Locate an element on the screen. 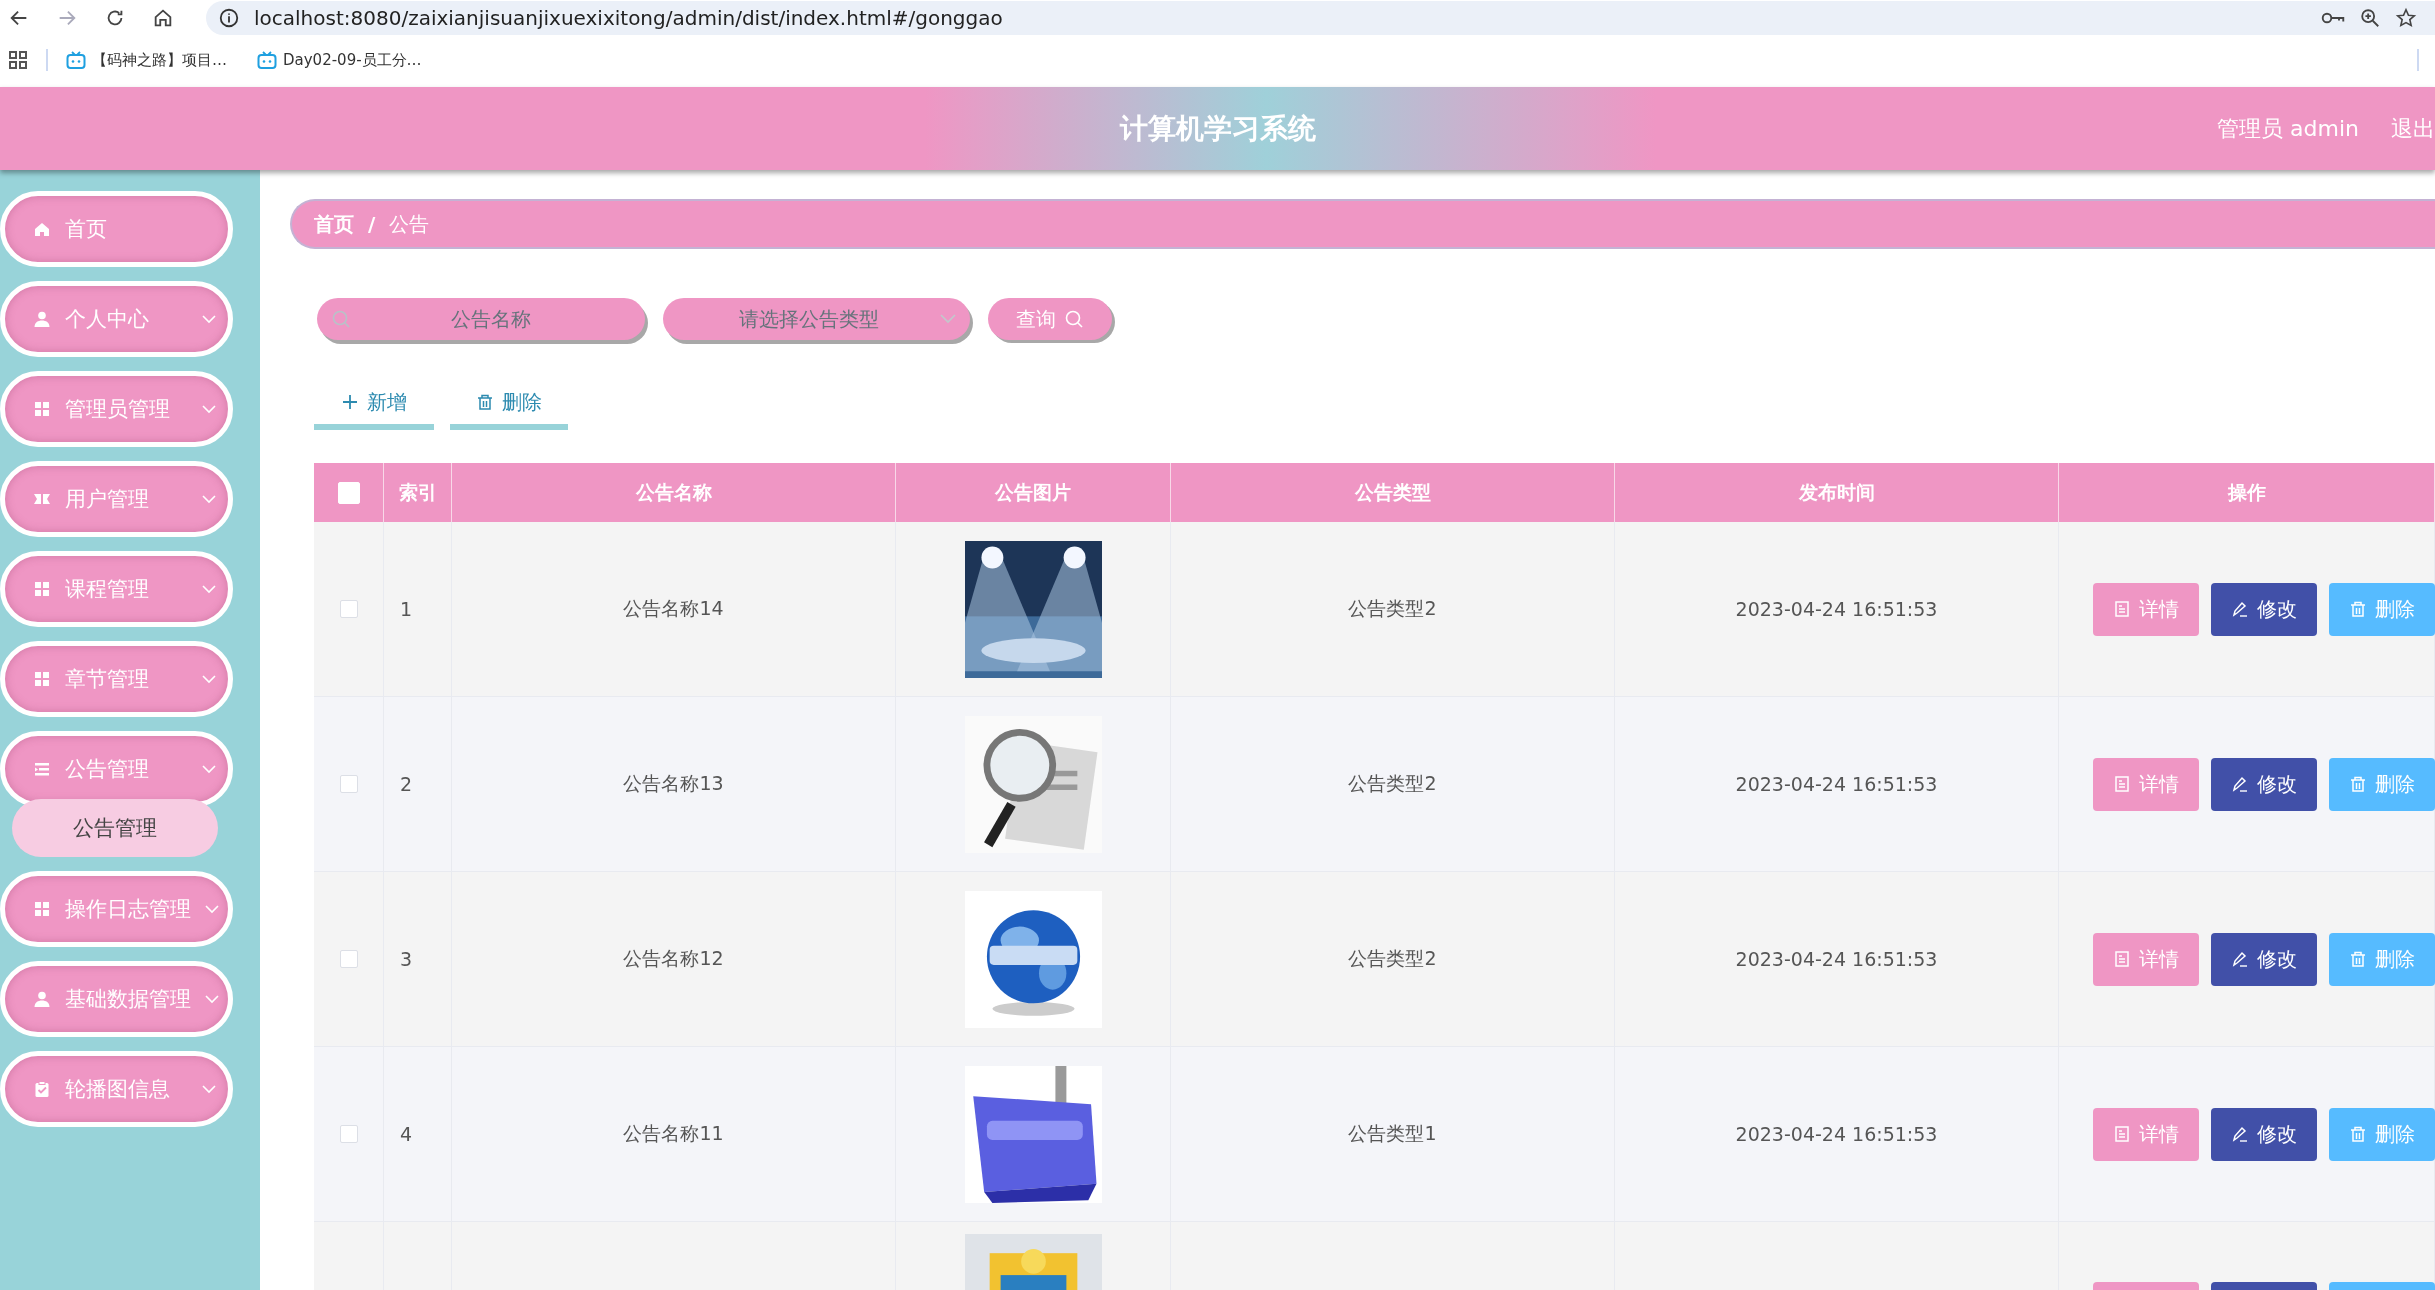 The height and width of the screenshot is (1290, 2435). column-header: 发布时间 is located at coordinates (1836, 492).